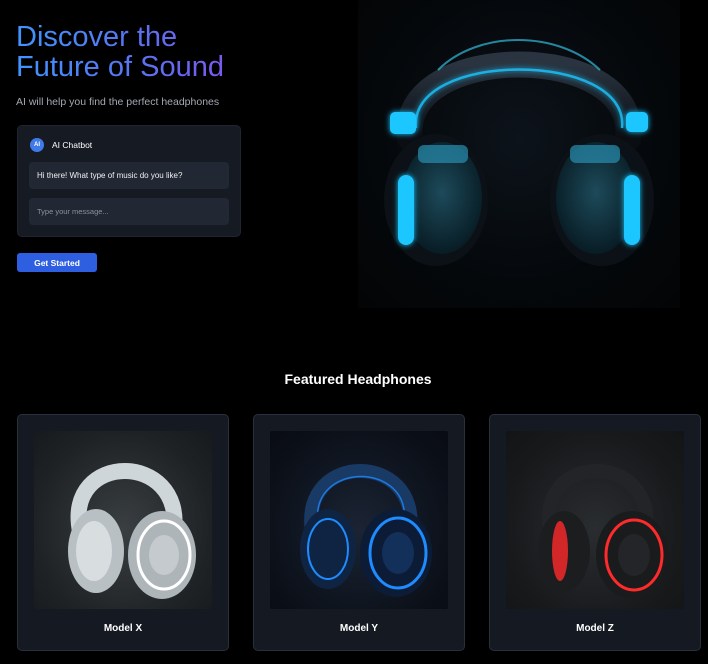 The height and width of the screenshot is (664, 708). What do you see at coordinates (72, 145) in the screenshot?
I see `chatbot-title: AI Chatbot` at bounding box center [72, 145].